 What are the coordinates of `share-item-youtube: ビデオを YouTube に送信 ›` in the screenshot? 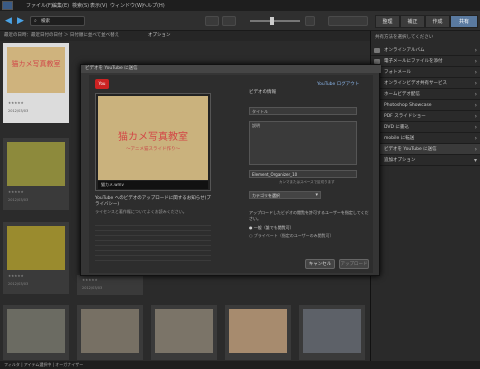 It's located at (425, 149).